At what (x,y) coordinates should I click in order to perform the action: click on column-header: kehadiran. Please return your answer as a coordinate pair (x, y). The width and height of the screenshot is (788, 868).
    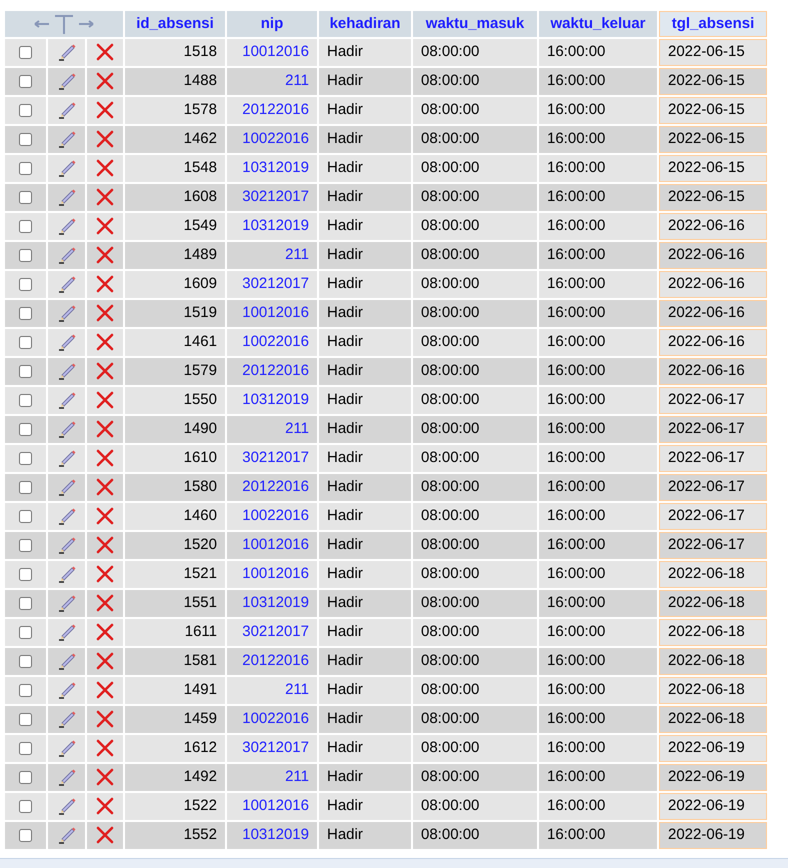
    Looking at the image, I should click on (365, 24).